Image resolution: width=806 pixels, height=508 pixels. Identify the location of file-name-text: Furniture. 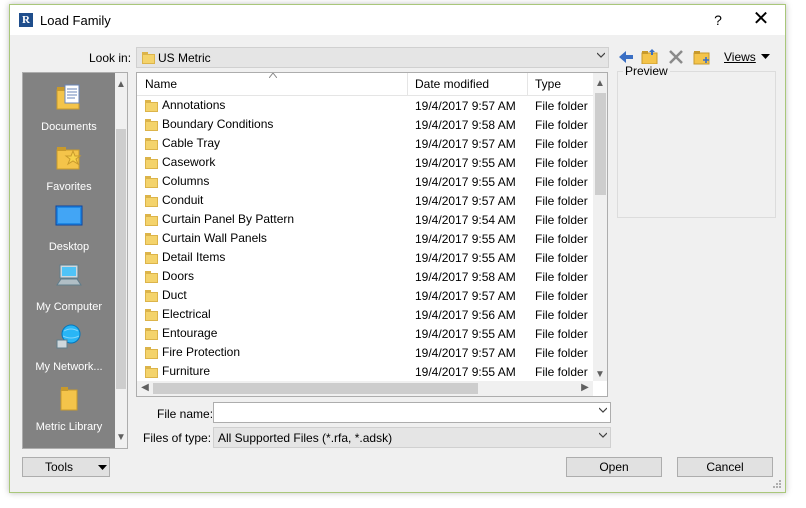
(186, 371).